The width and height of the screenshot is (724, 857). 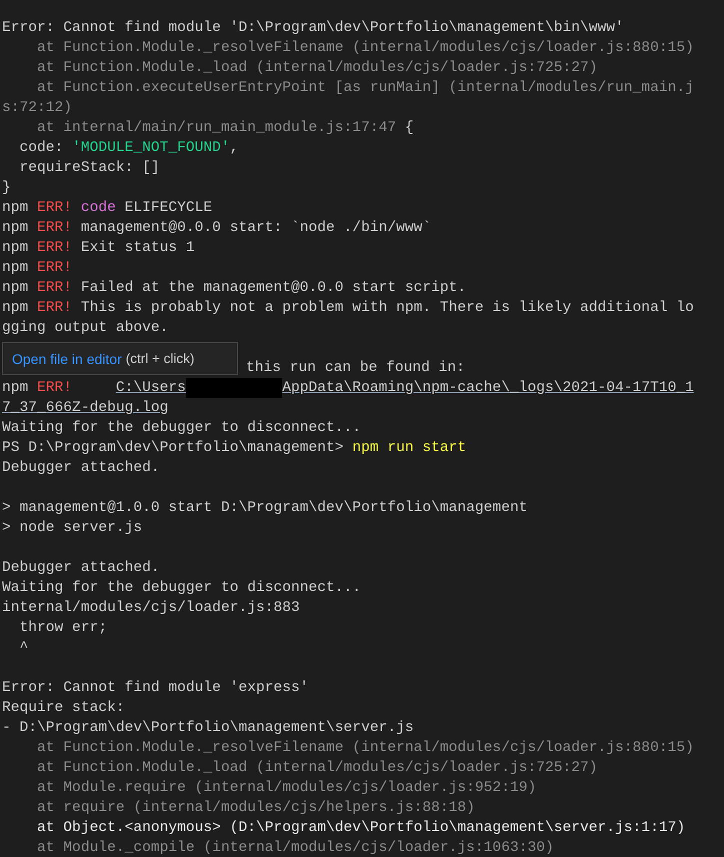 I want to click on terminal-line: at internal/main/run_main_module.js:17:47 {, so click(x=225, y=128).